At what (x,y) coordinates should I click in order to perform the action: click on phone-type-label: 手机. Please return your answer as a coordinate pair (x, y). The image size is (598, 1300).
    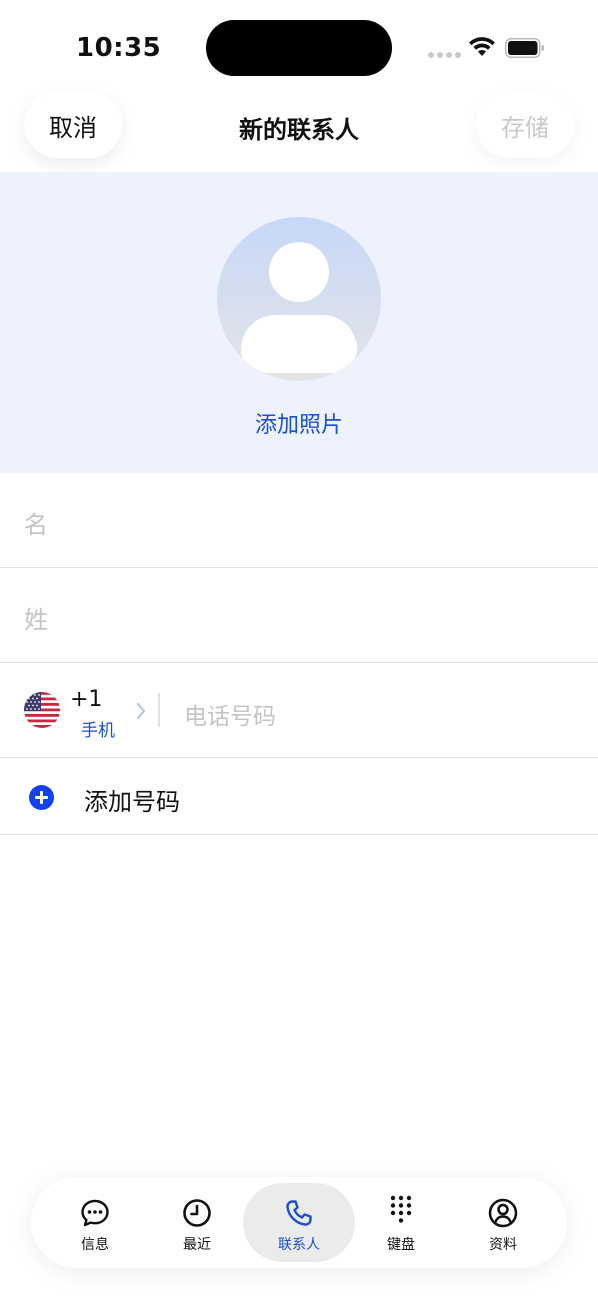
    Looking at the image, I should click on (98, 728).